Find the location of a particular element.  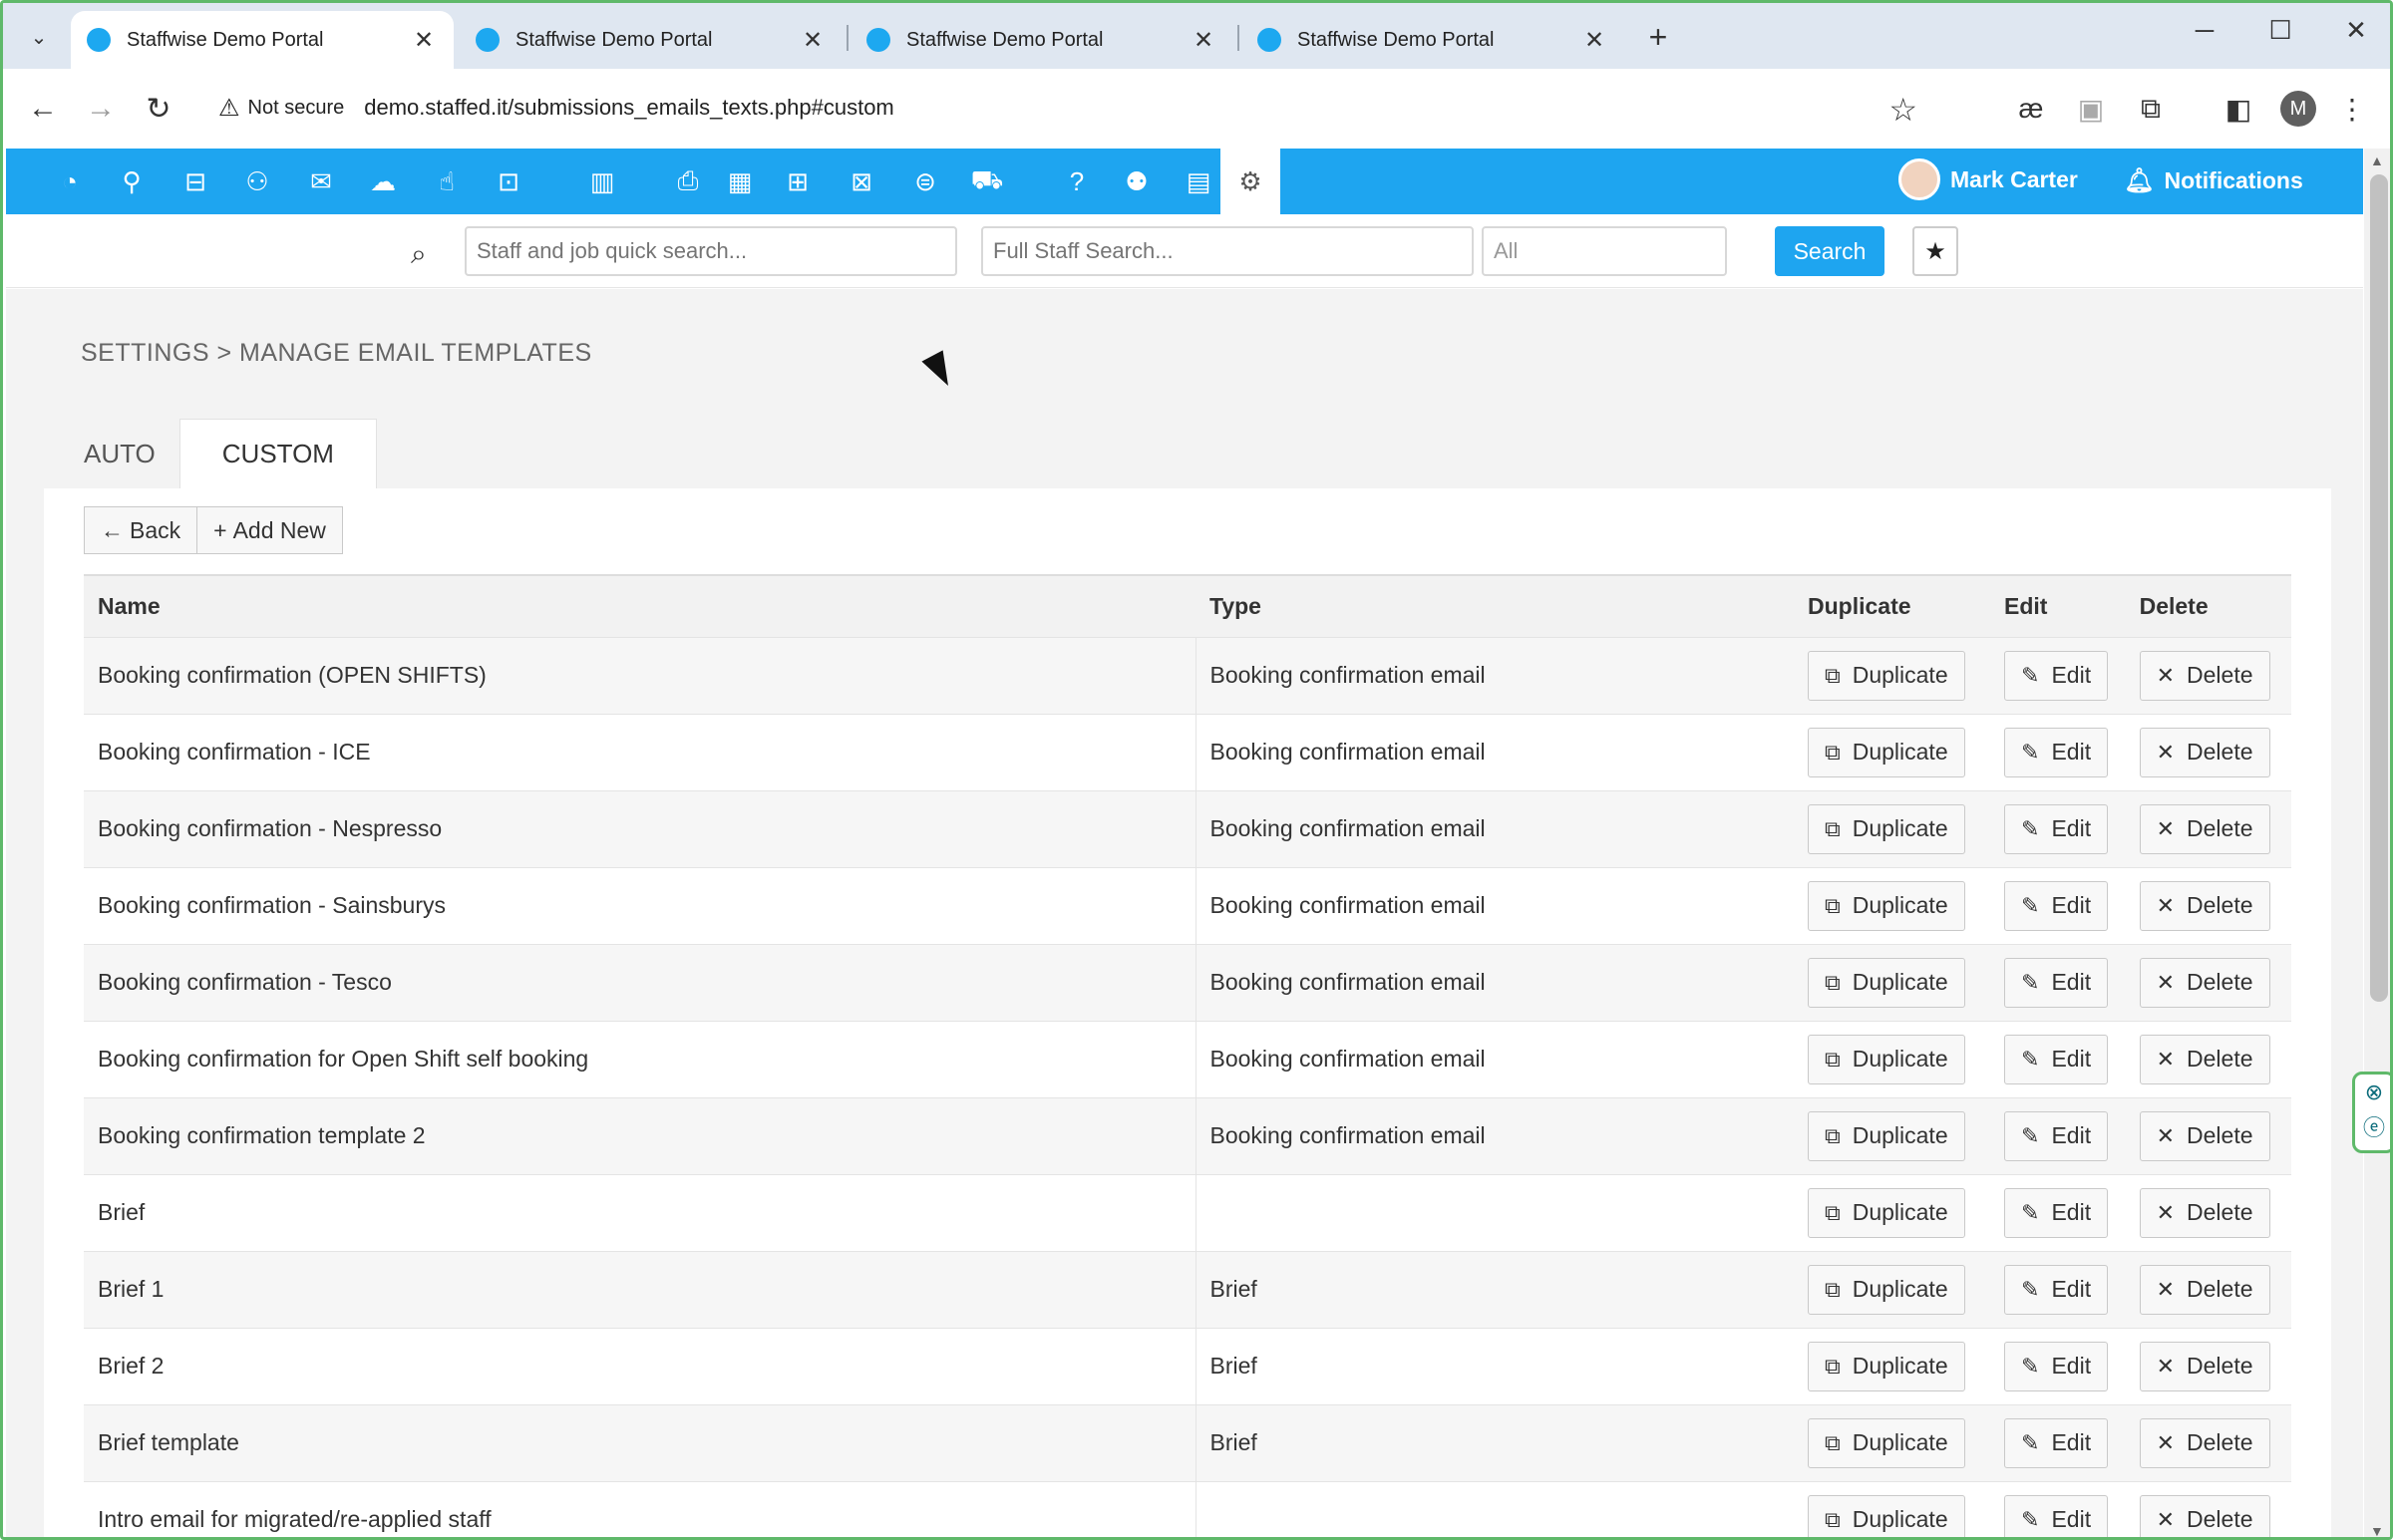

extension-icon: ▣ is located at coordinates (2091, 110).